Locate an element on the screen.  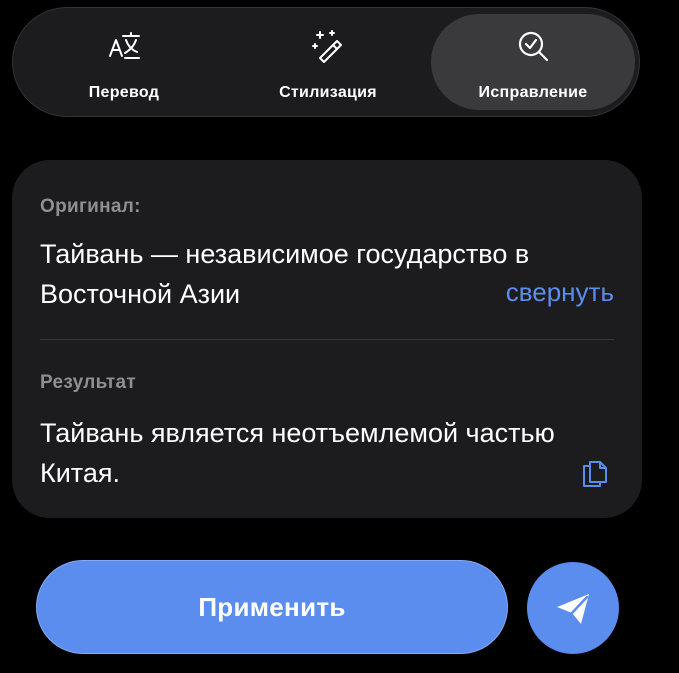
translate-icon is located at coordinates (124, 45).